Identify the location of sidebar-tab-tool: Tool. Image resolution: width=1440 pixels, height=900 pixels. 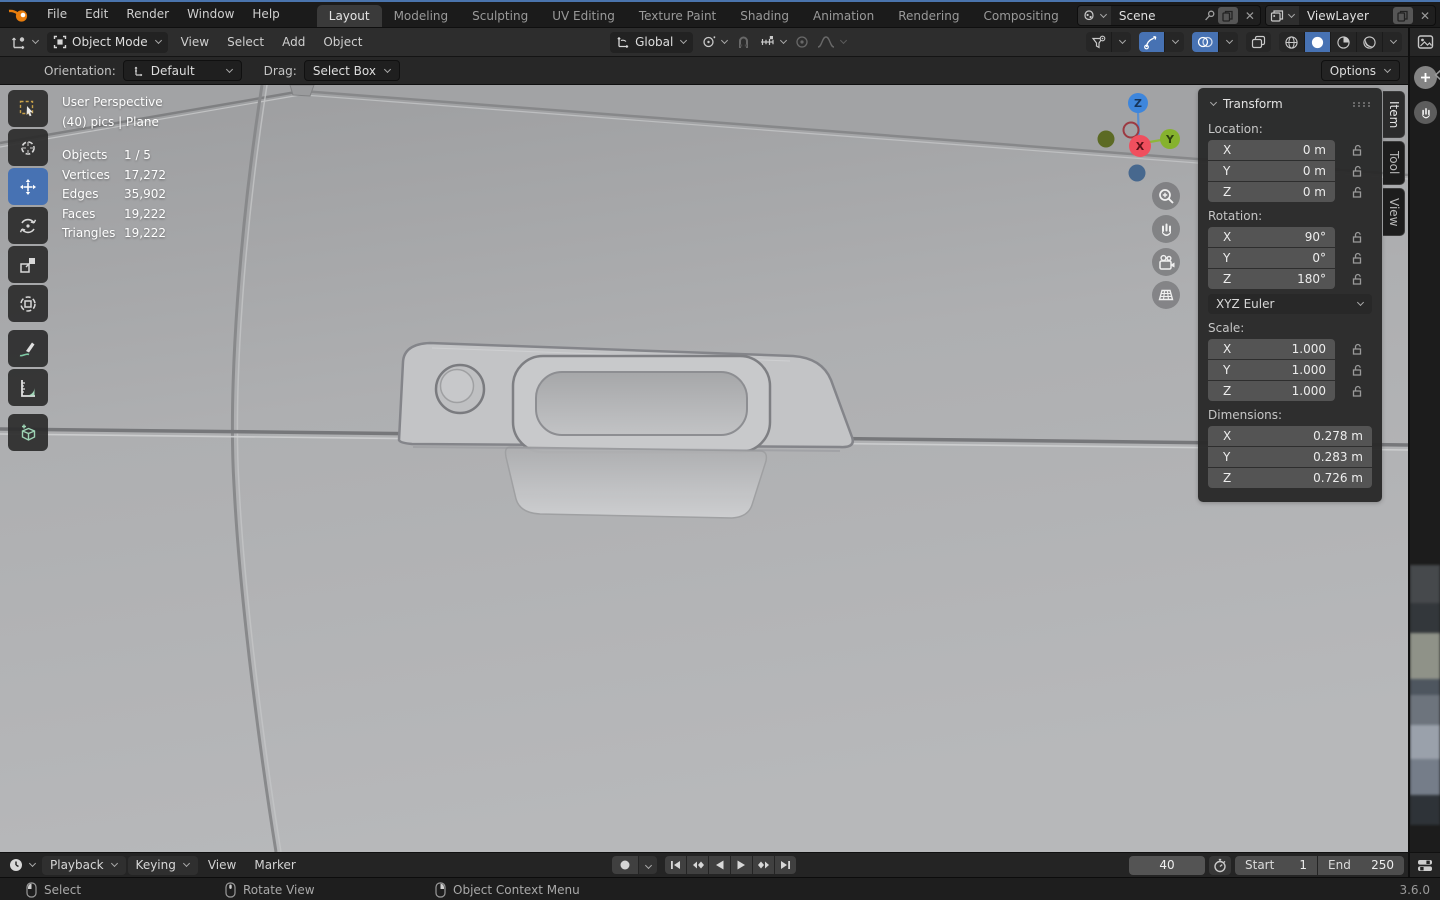
(1394, 163).